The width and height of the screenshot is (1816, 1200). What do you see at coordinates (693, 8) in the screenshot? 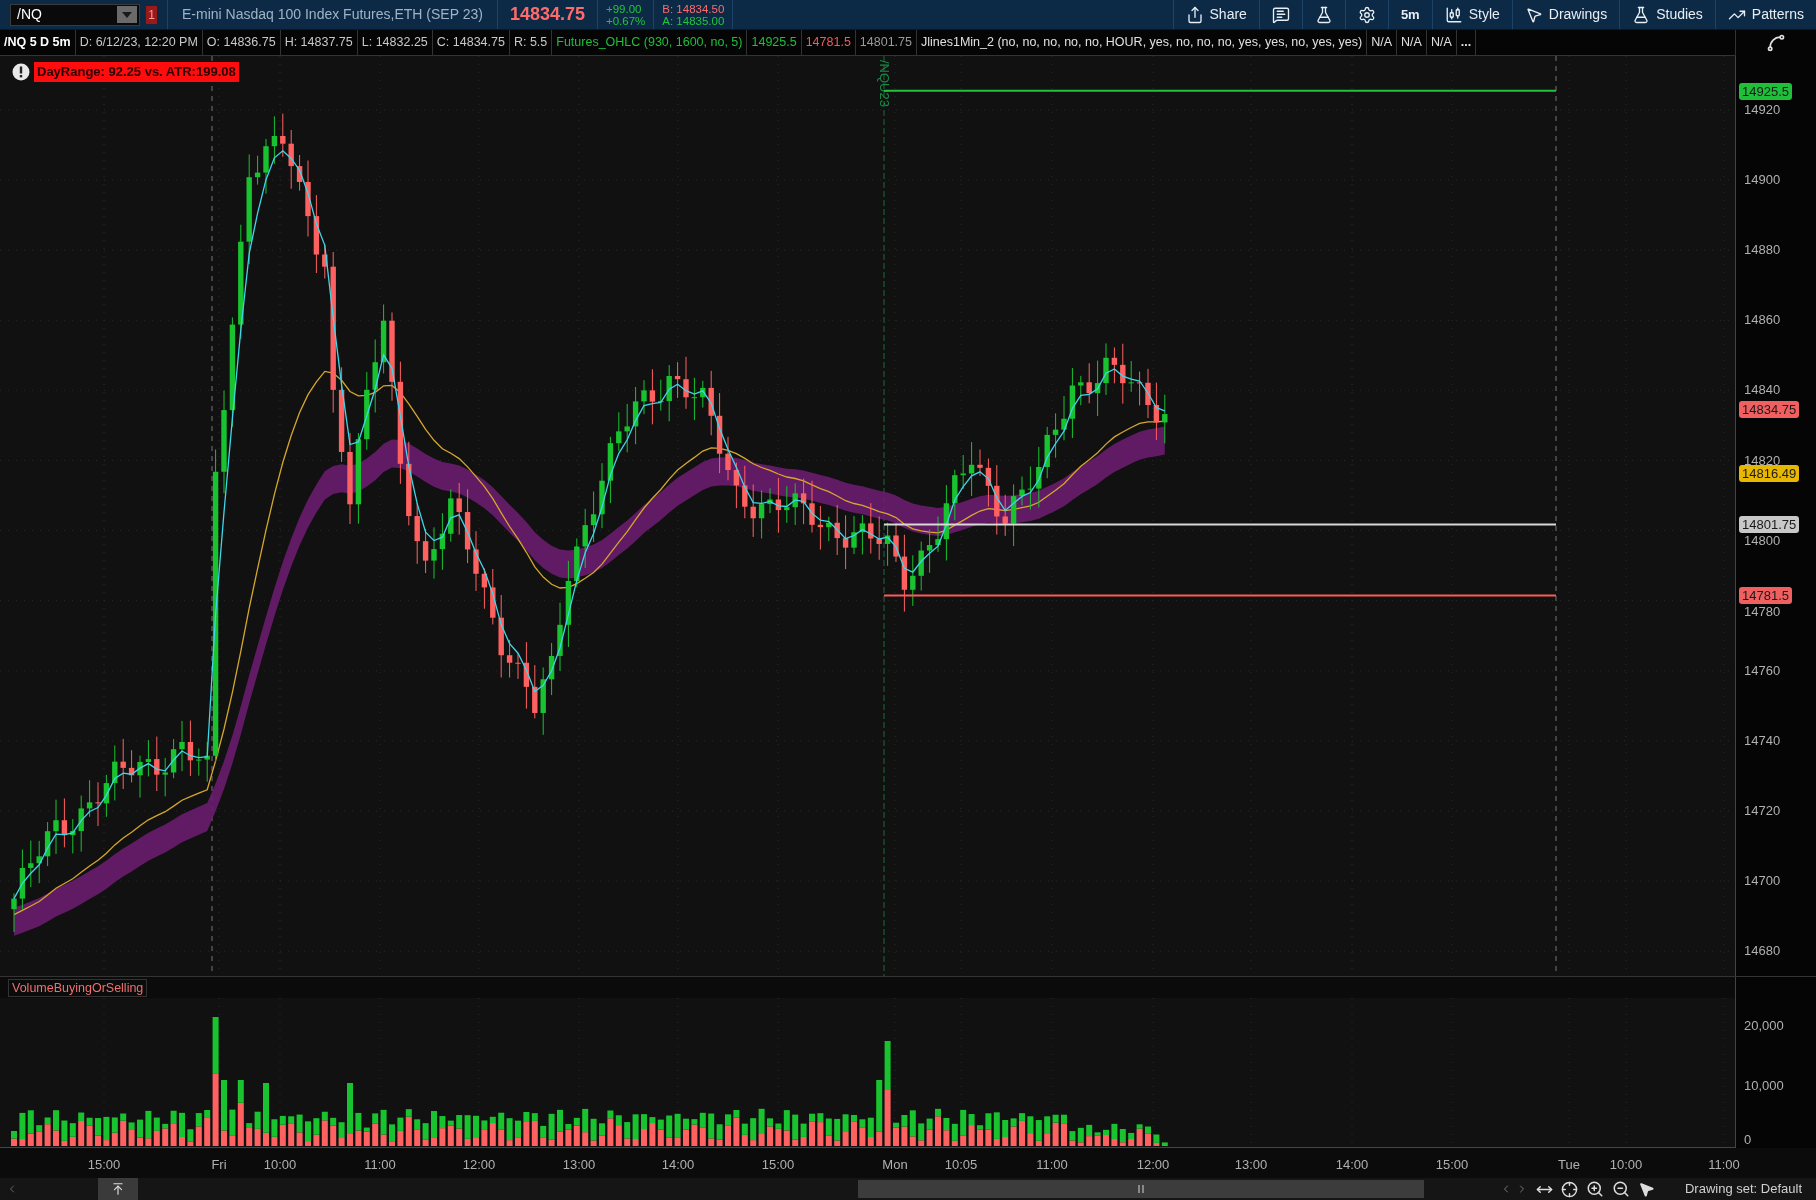
I see `bid-price: B: 14834.50` at bounding box center [693, 8].